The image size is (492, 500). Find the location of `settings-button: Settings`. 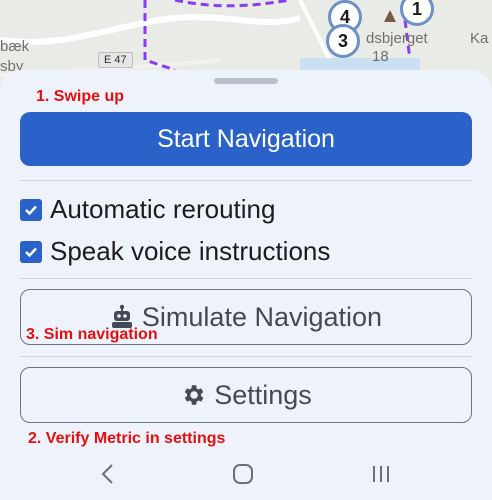

settings-button: Settings is located at coordinates (246, 395).